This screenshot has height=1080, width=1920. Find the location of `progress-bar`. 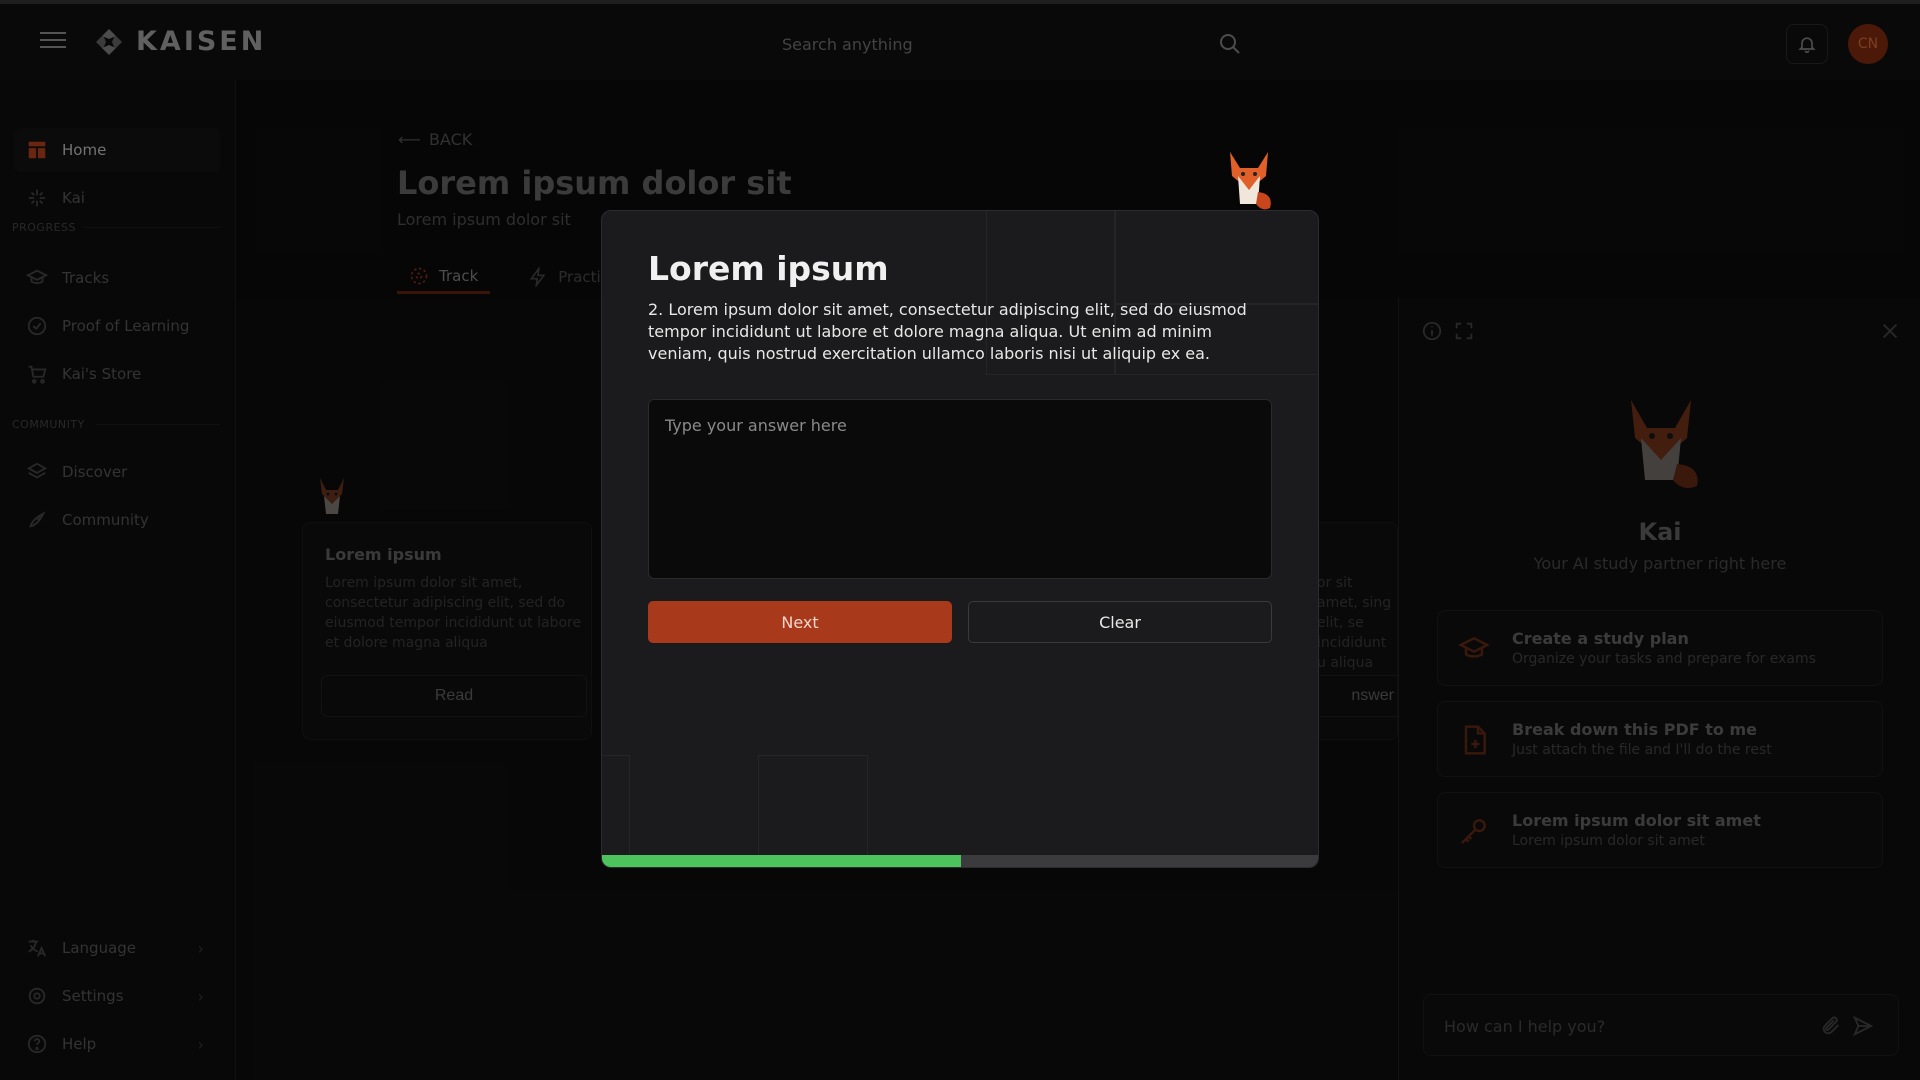

progress-bar is located at coordinates (960, 861).